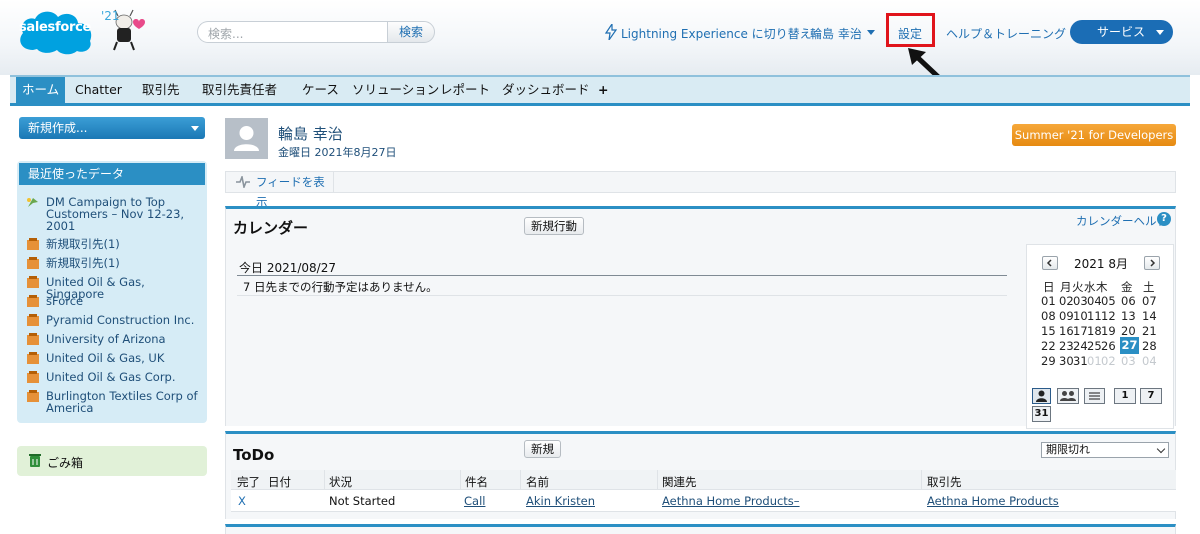 The width and height of the screenshot is (1200, 534). I want to click on day-cell: 19, so click(1110, 331).